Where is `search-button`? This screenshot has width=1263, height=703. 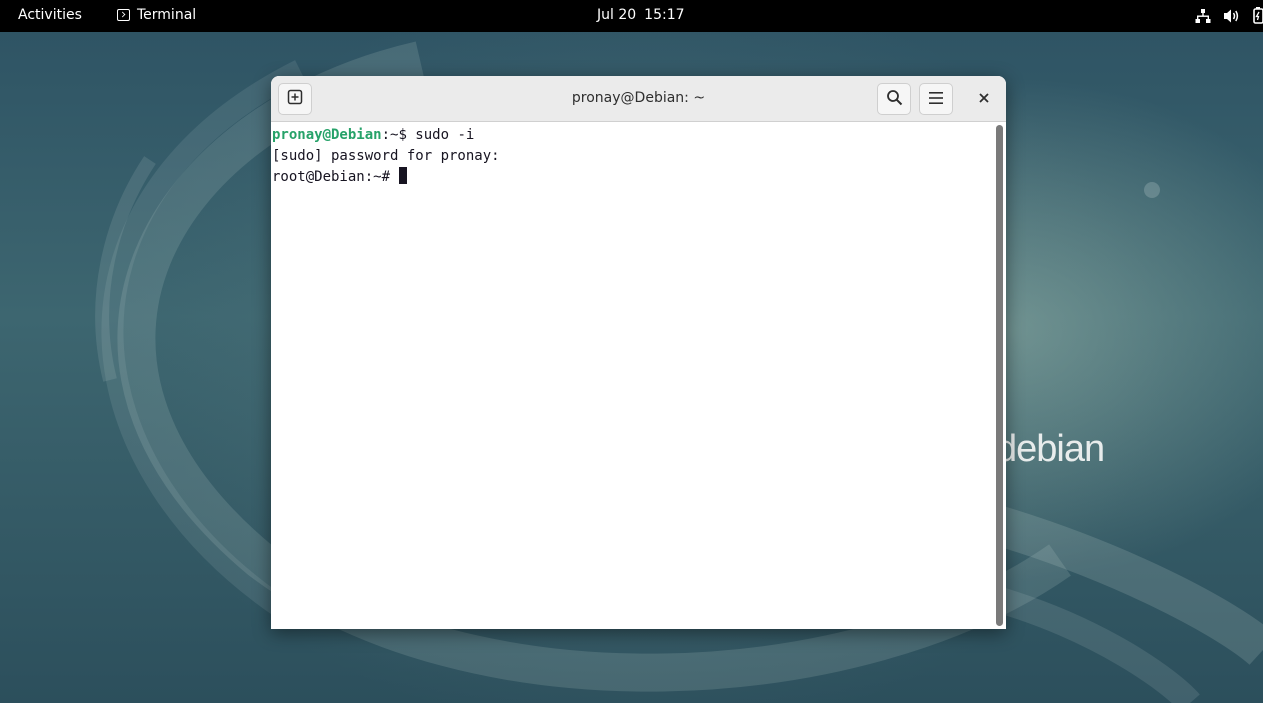 search-button is located at coordinates (894, 99).